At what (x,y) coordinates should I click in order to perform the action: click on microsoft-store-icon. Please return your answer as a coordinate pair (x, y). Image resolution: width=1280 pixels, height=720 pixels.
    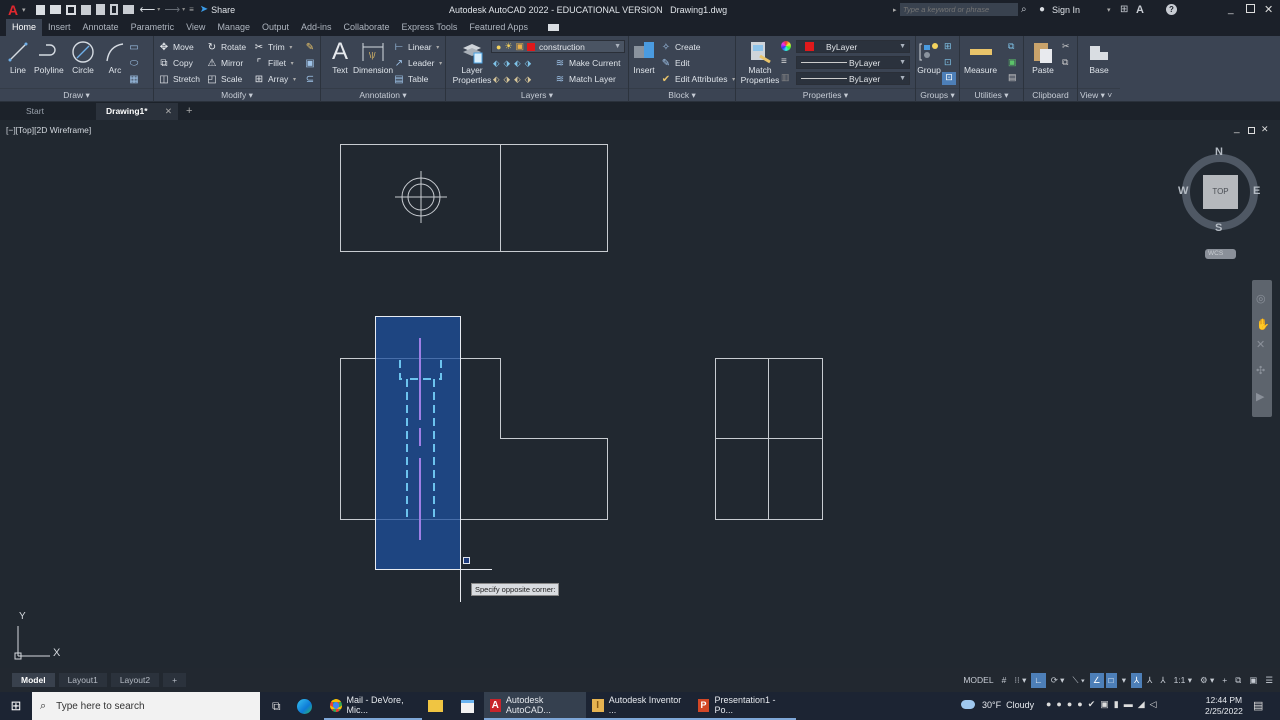
    Looking at the image, I should click on (467, 706).